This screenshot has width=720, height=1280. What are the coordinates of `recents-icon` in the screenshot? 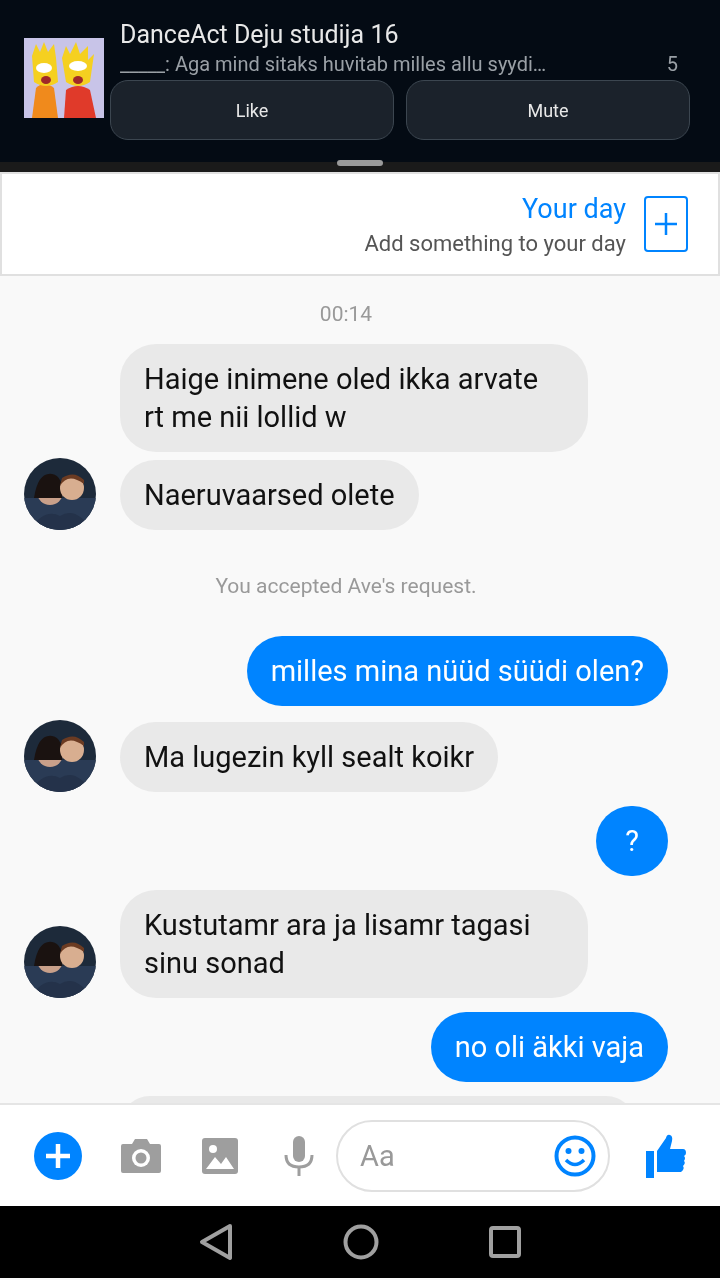 It's located at (505, 1242).